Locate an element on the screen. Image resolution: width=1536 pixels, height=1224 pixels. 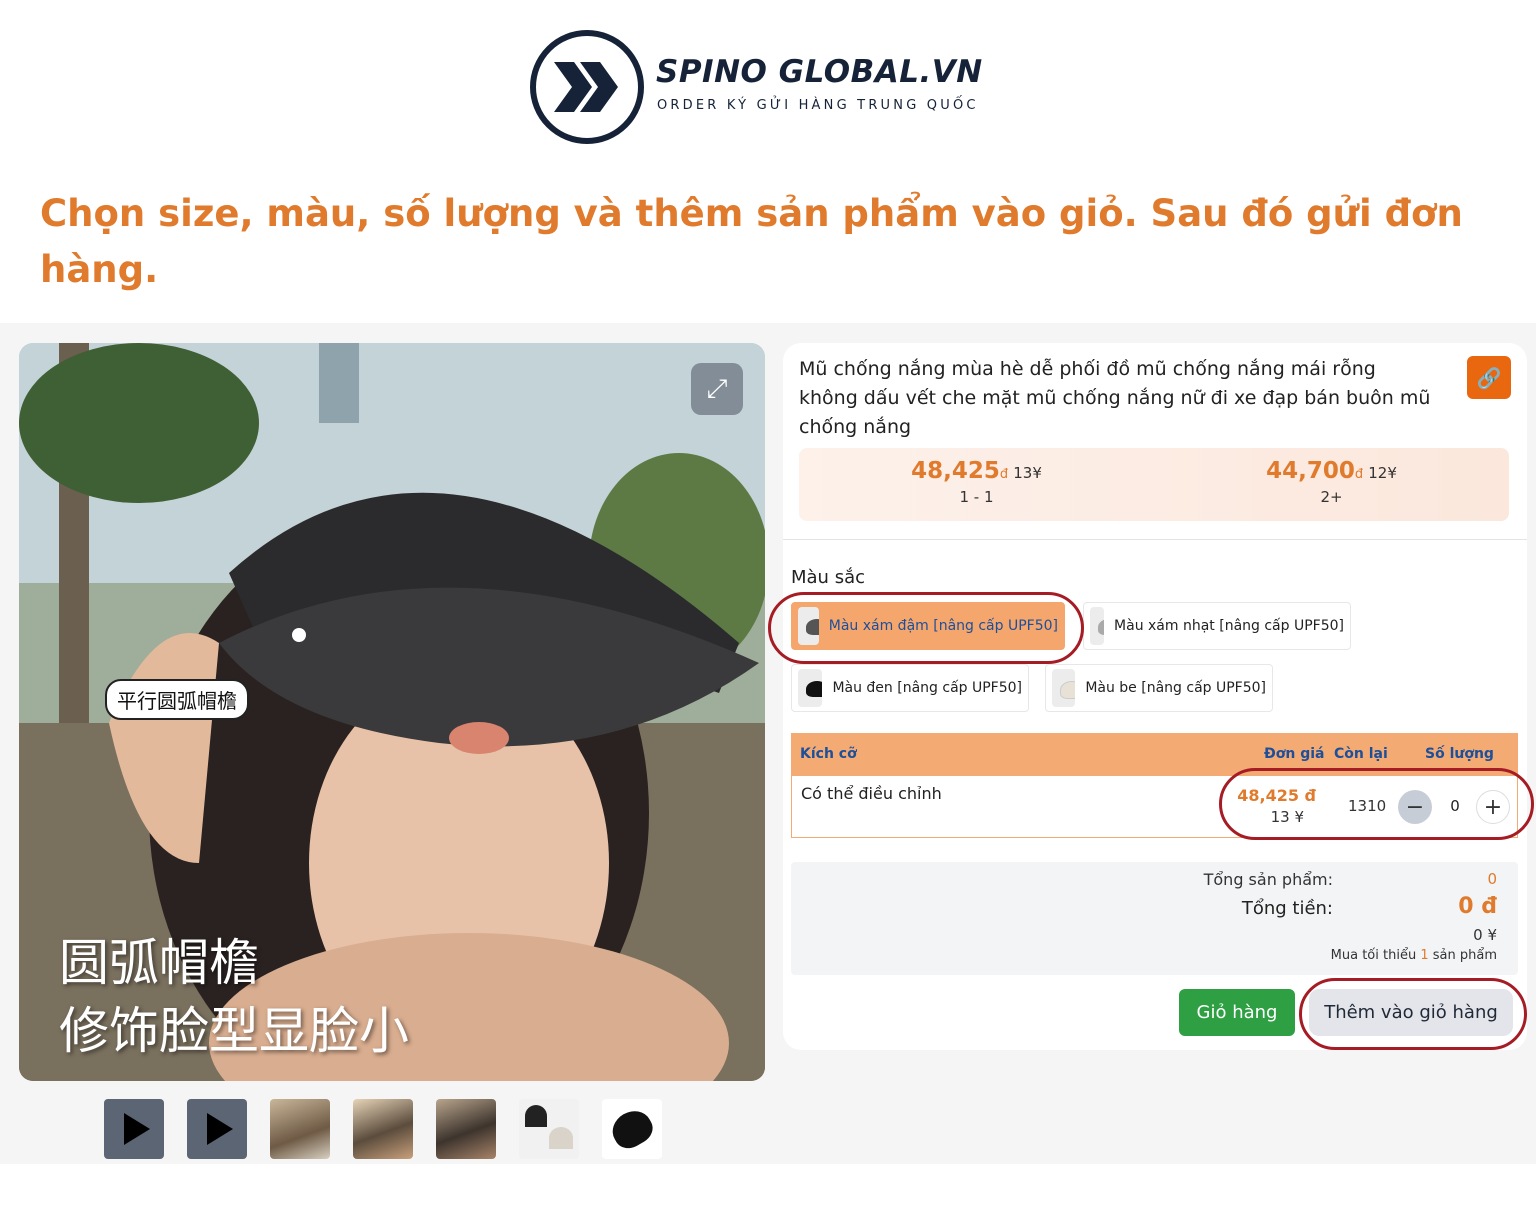
price-tier: 44,700đ 12¥ 2+ is located at coordinates (1331, 484).